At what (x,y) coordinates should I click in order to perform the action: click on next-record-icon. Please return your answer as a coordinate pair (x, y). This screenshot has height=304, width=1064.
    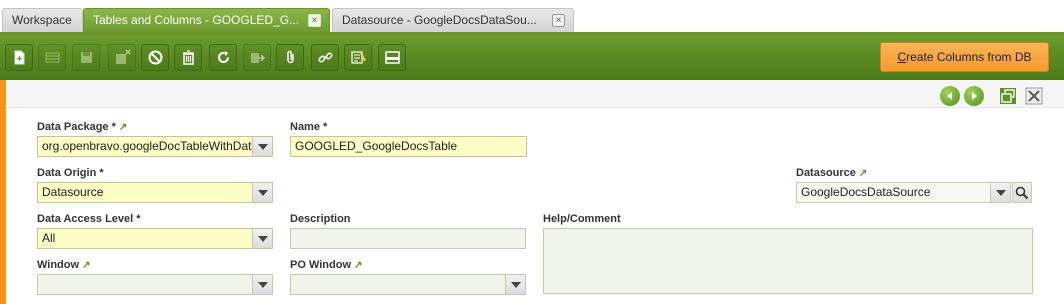
    Looking at the image, I should click on (974, 96).